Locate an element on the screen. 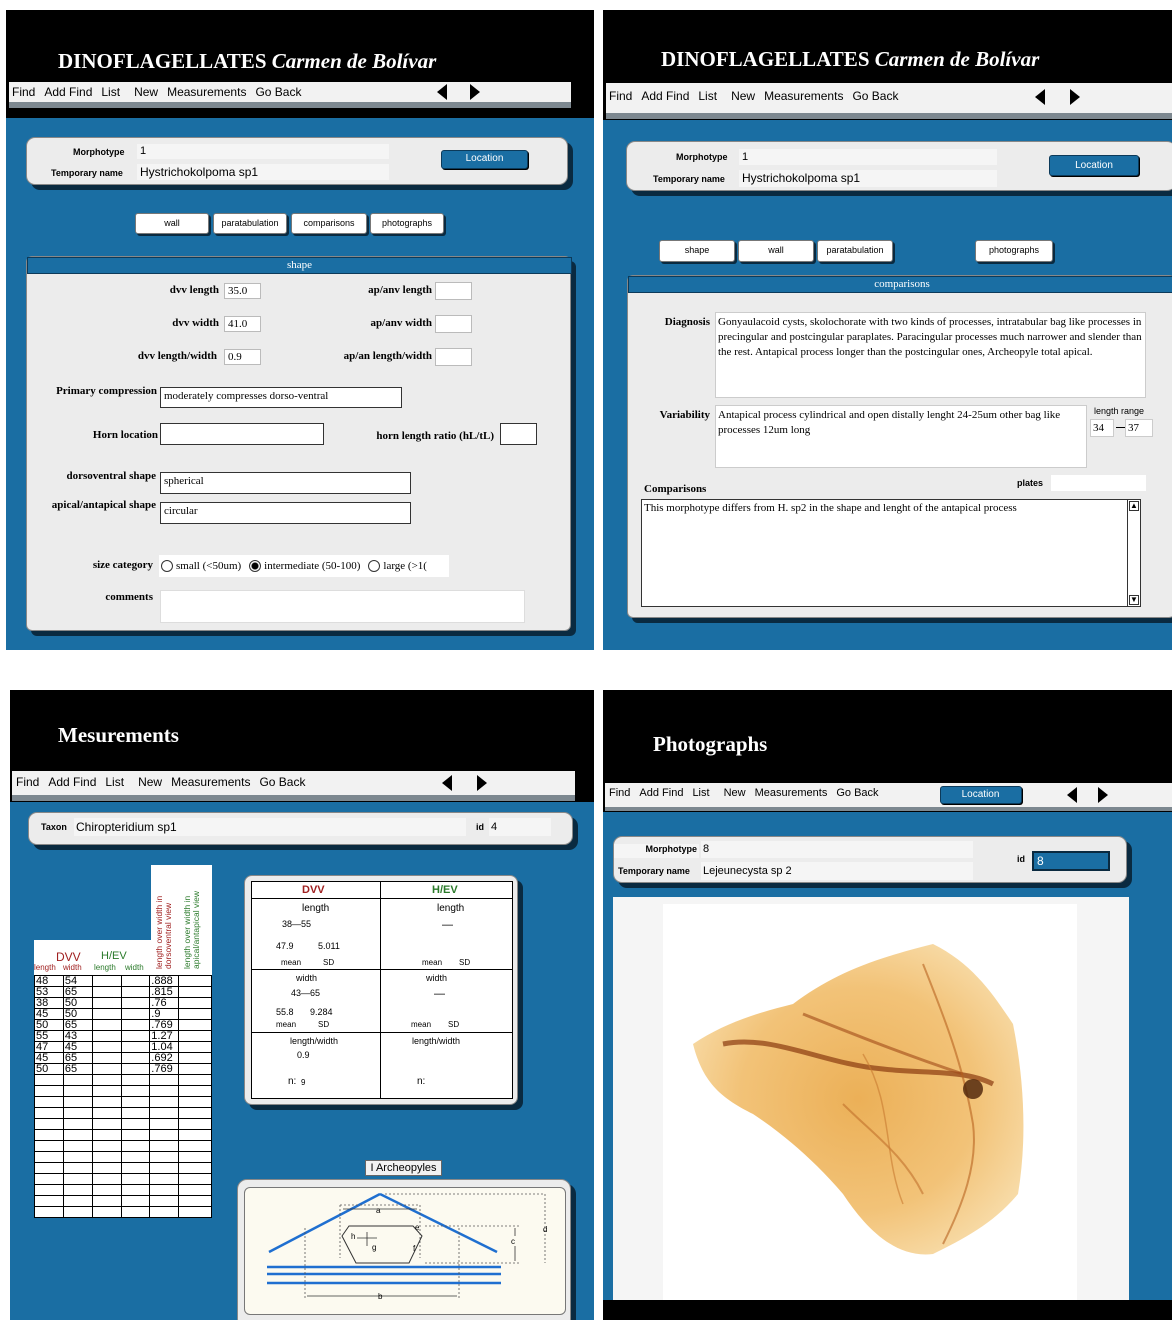 This screenshot has width=1172, height=1320. primary-compression-input: moderately compresses dorso-ventral is located at coordinates (281, 397).